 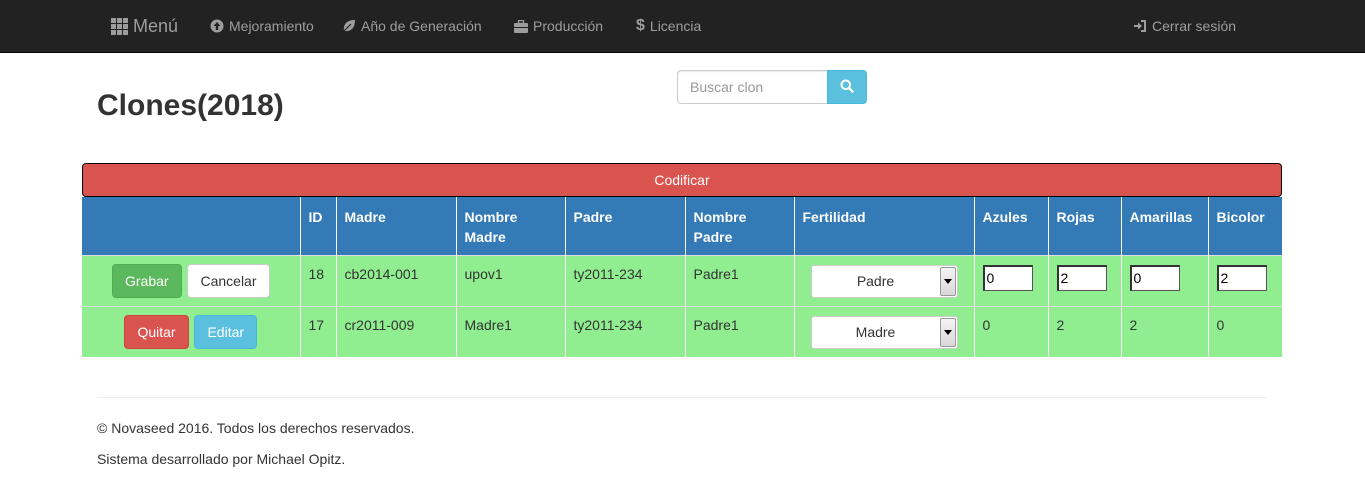 I want to click on header-nombre-madre: Nombre Madre, so click(x=510, y=226).